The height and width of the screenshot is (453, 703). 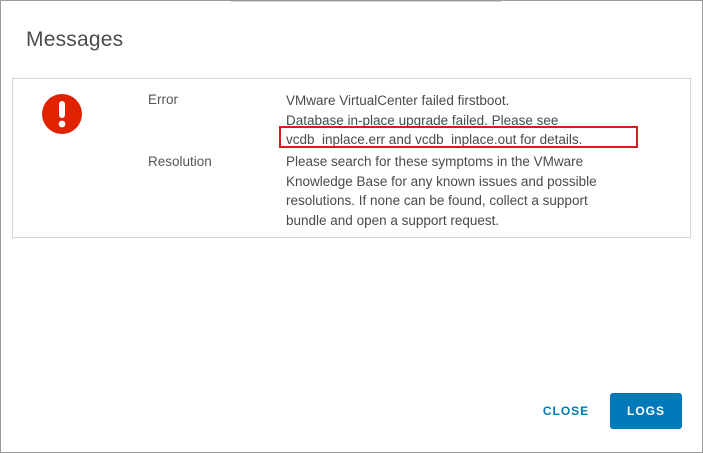 What do you see at coordinates (75, 39) in the screenshot?
I see `dialog-title: Messages` at bounding box center [75, 39].